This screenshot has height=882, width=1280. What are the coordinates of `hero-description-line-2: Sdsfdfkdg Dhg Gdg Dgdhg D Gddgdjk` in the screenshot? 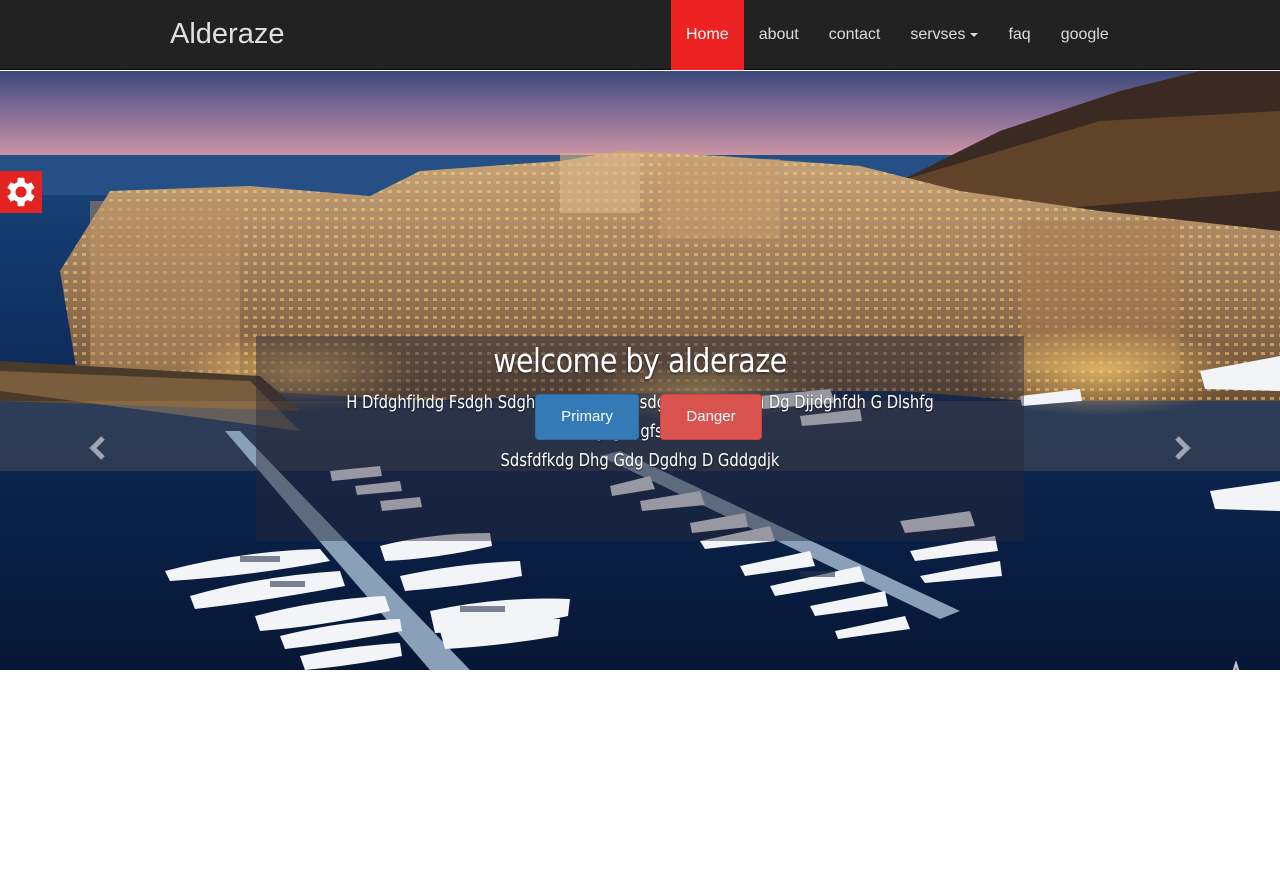 It's located at (640, 460).